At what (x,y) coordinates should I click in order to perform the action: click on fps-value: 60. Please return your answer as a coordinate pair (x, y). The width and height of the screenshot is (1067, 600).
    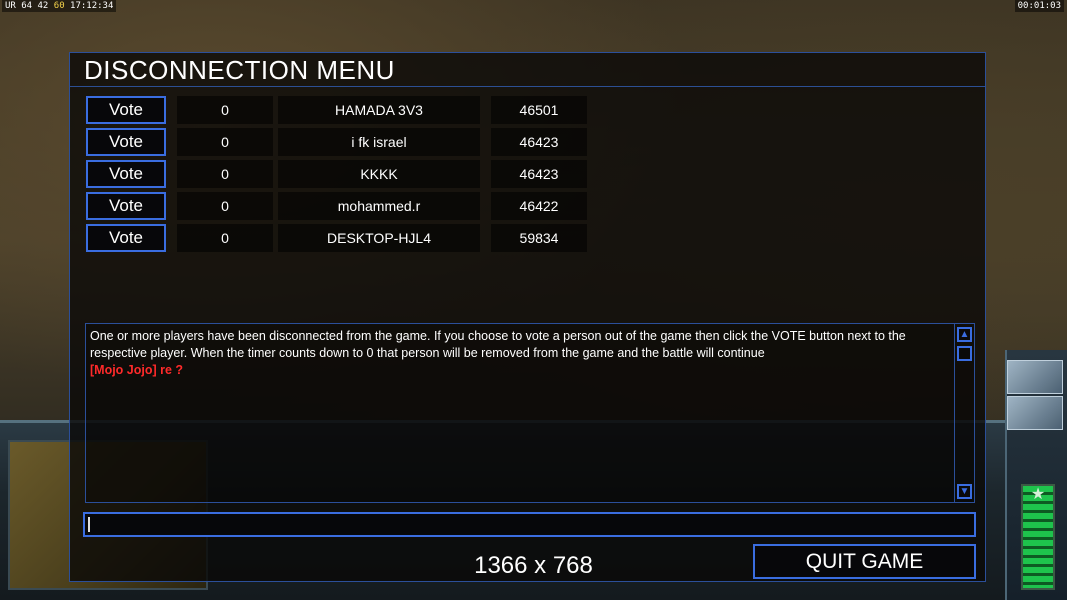
    Looking at the image, I should click on (59, 6).